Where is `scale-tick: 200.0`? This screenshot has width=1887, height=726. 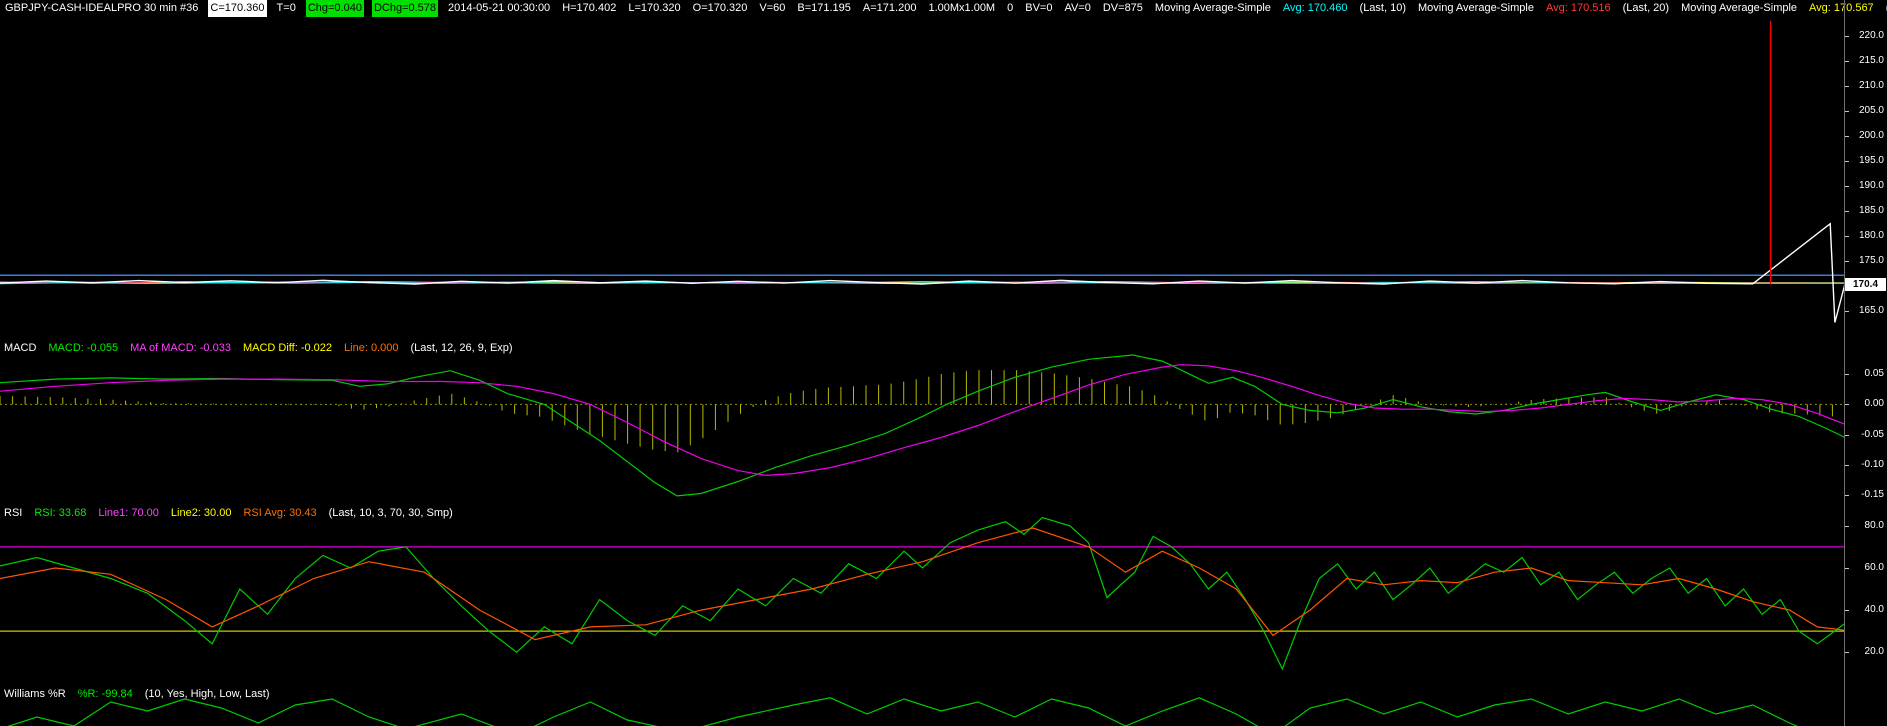
scale-tick: 200.0 is located at coordinates (1865, 136).